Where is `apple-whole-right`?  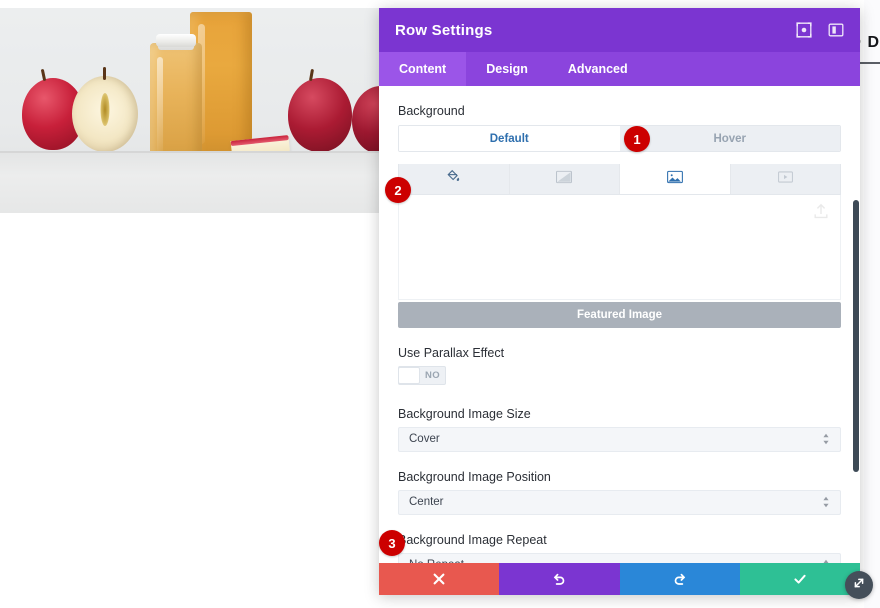 apple-whole-right is located at coordinates (320, 115).